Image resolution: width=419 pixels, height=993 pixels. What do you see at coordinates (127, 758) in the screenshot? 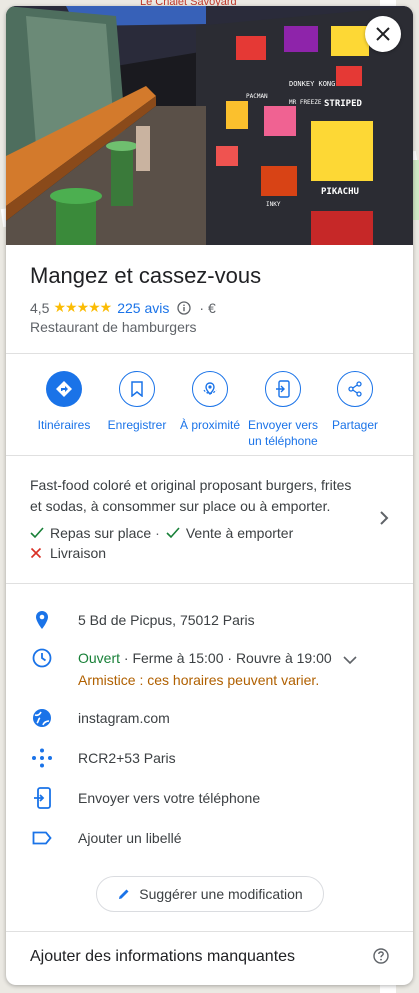
I see `plus-code-text: RCR2+53 Paris` at bounding box center [127, 758].